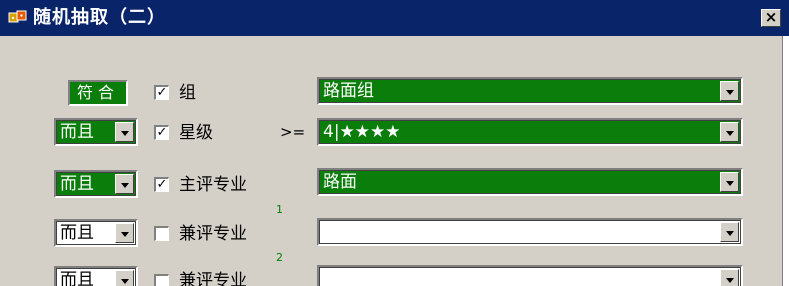 This screenshot has height=286, width=789. What do you see at coordinates (187, 93) in the screenshot?
I see `group-label: 组` at bounding box center [187, 93].